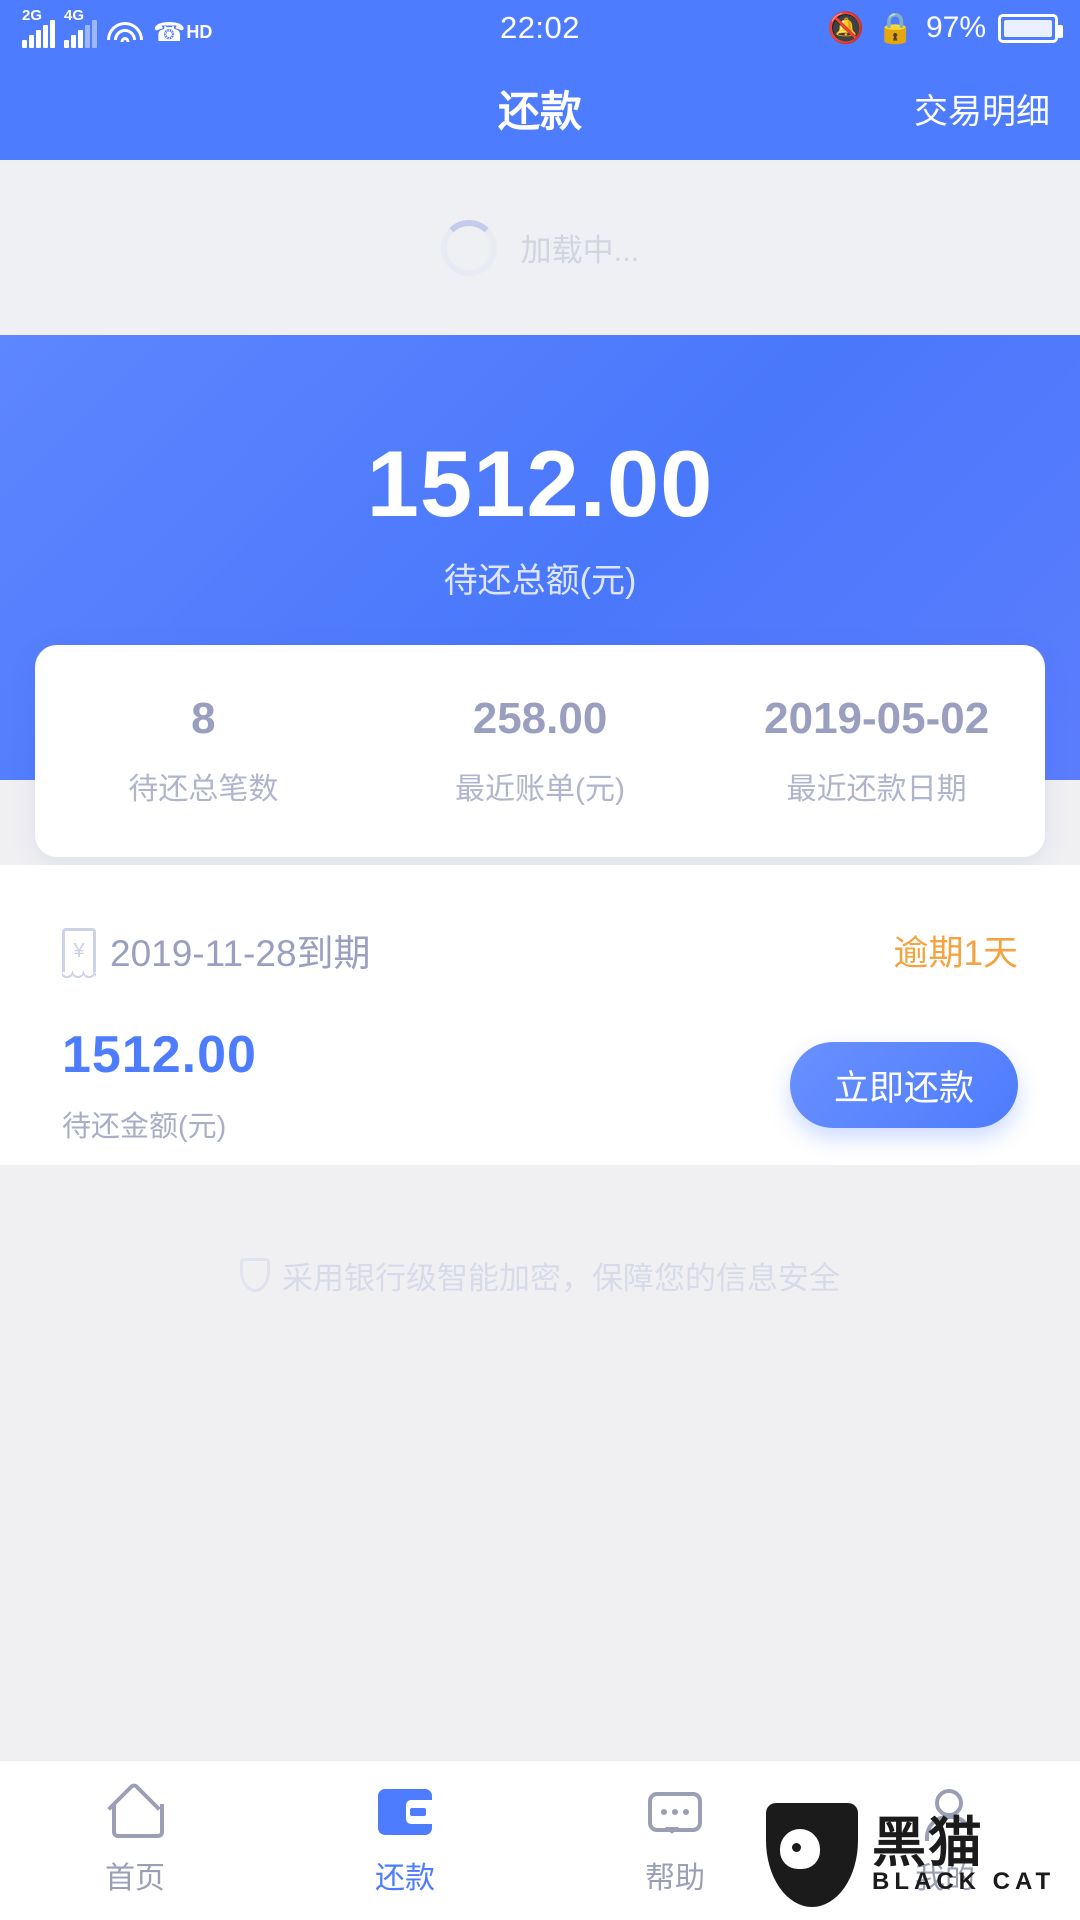  What do you see at coordinates (876, 789) in the screenshot?
I see `stat-label: 最近还款日期` at bounding box center [876, 789].